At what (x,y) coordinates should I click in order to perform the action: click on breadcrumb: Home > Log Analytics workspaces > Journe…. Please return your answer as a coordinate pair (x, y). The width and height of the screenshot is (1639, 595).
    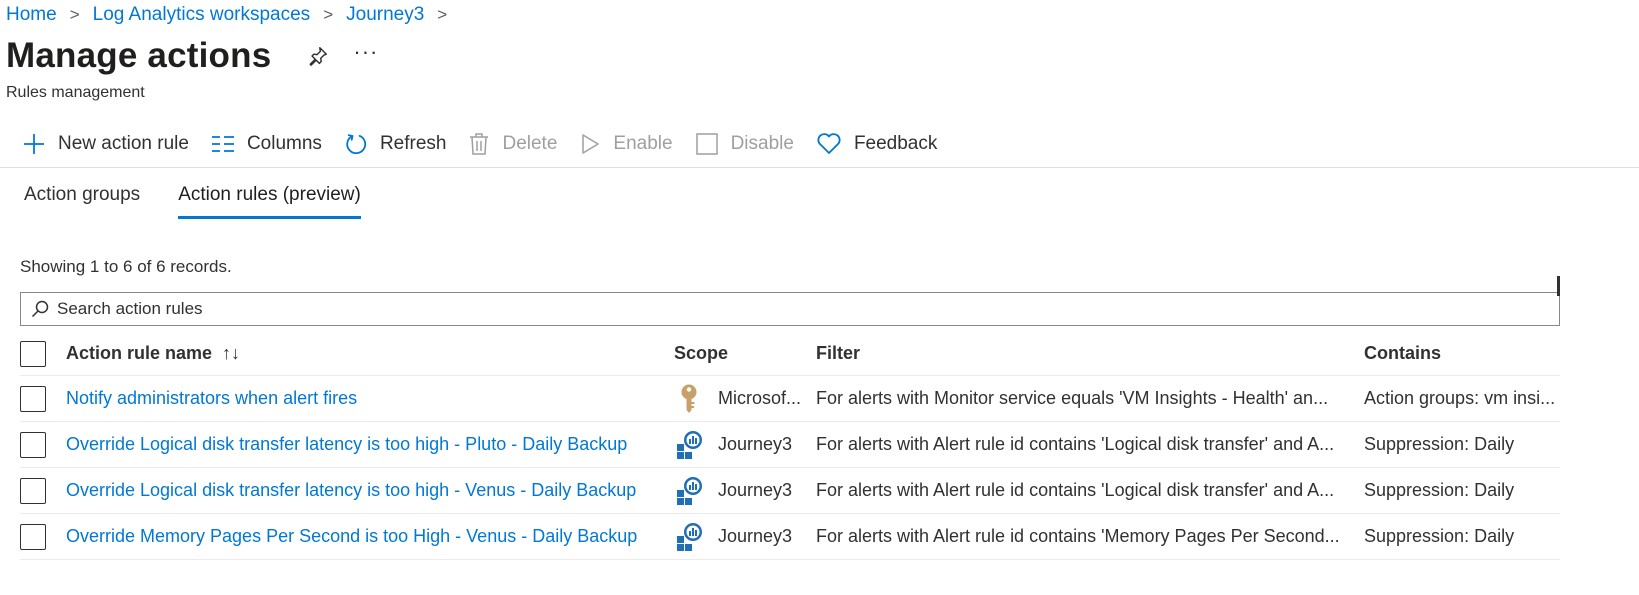
    Looking at the image, I should click on (233, 15).